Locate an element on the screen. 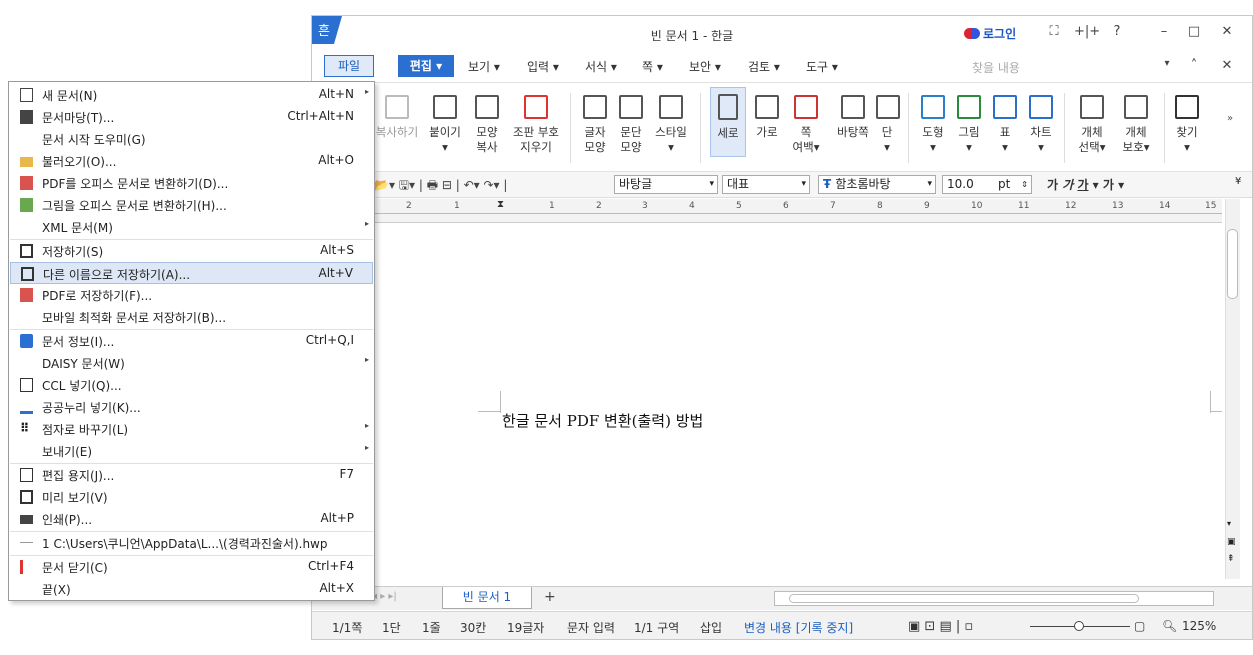 The width and height of the screenshot is (1253, 655). open-license-icon is located at coordinates (26, 407).